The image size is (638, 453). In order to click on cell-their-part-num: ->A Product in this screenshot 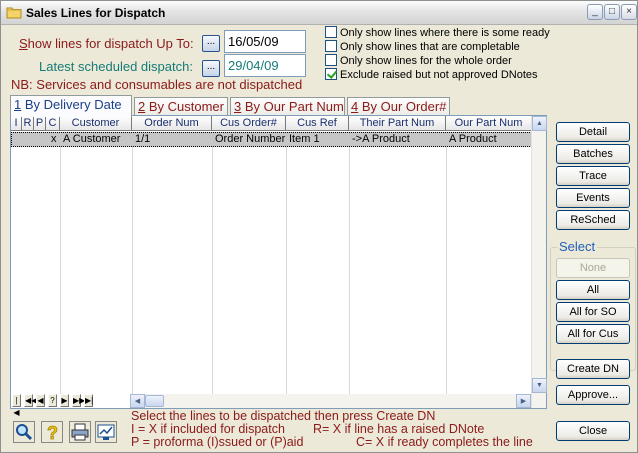, I will do `click(381, 139)`.